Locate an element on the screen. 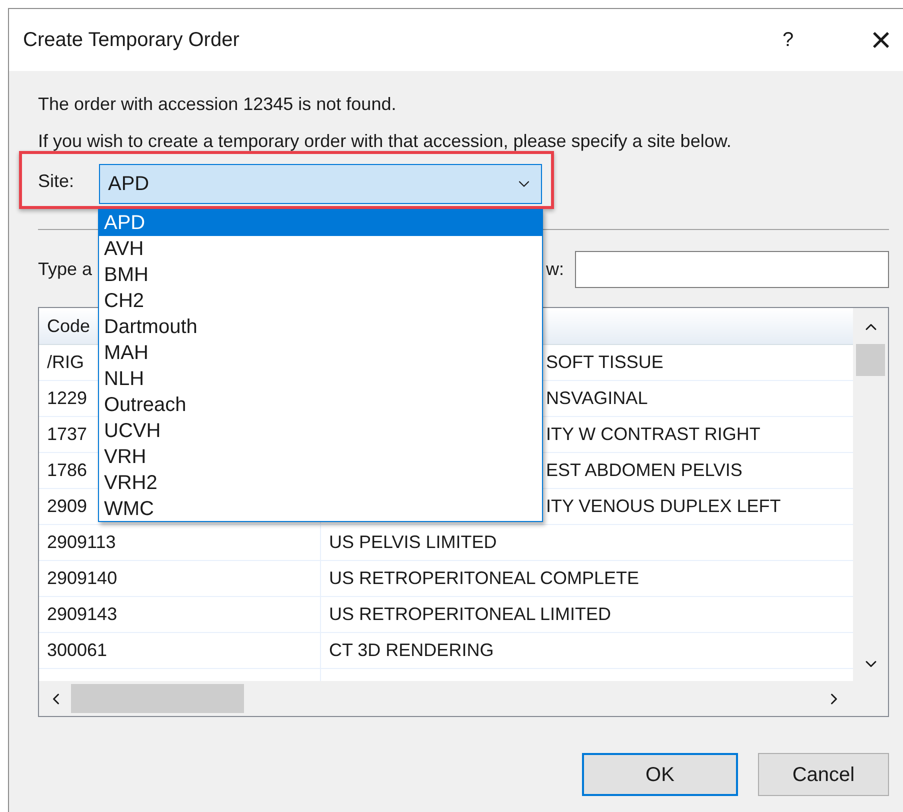 This screenshot has width=903, height=812. dialog-button: Cancel is located at coordinates (823, 774).